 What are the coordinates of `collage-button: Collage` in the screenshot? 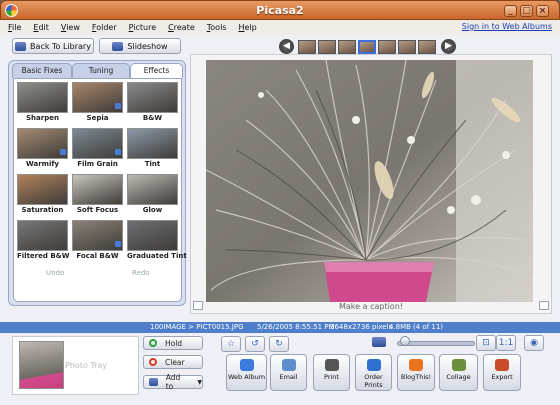 It's located at (458, 372).